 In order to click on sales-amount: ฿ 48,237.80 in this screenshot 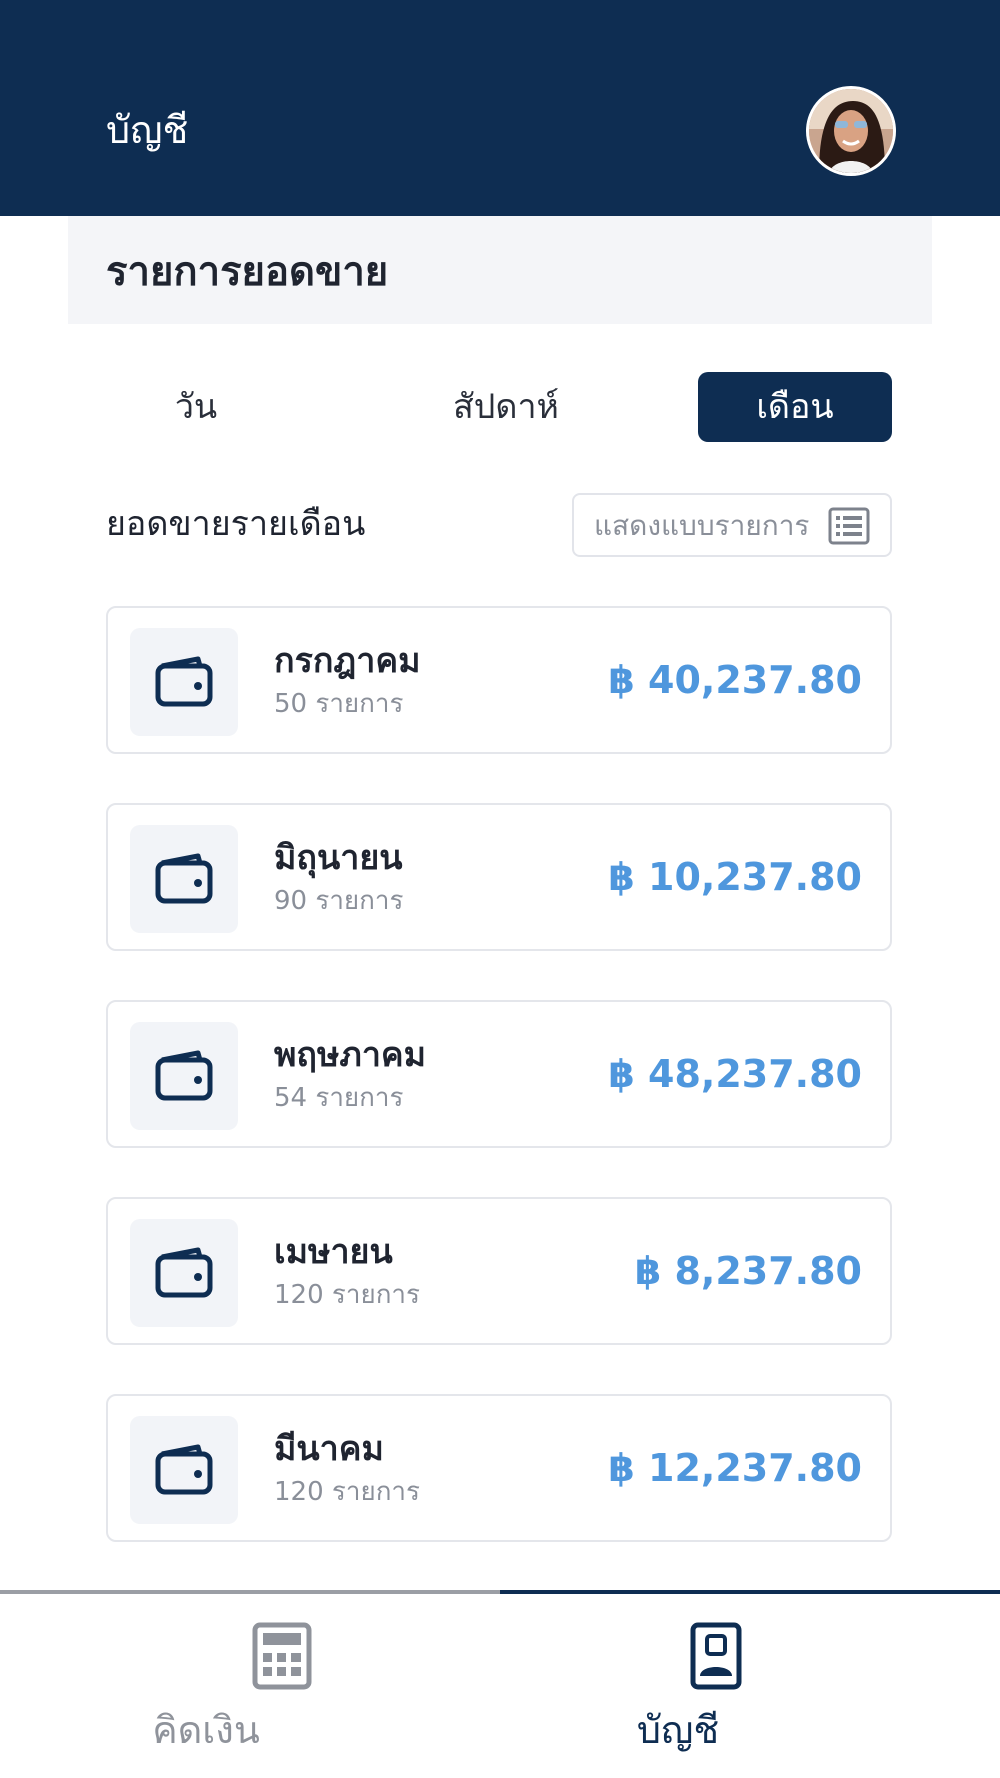, I will do `click(735, 1074)`.